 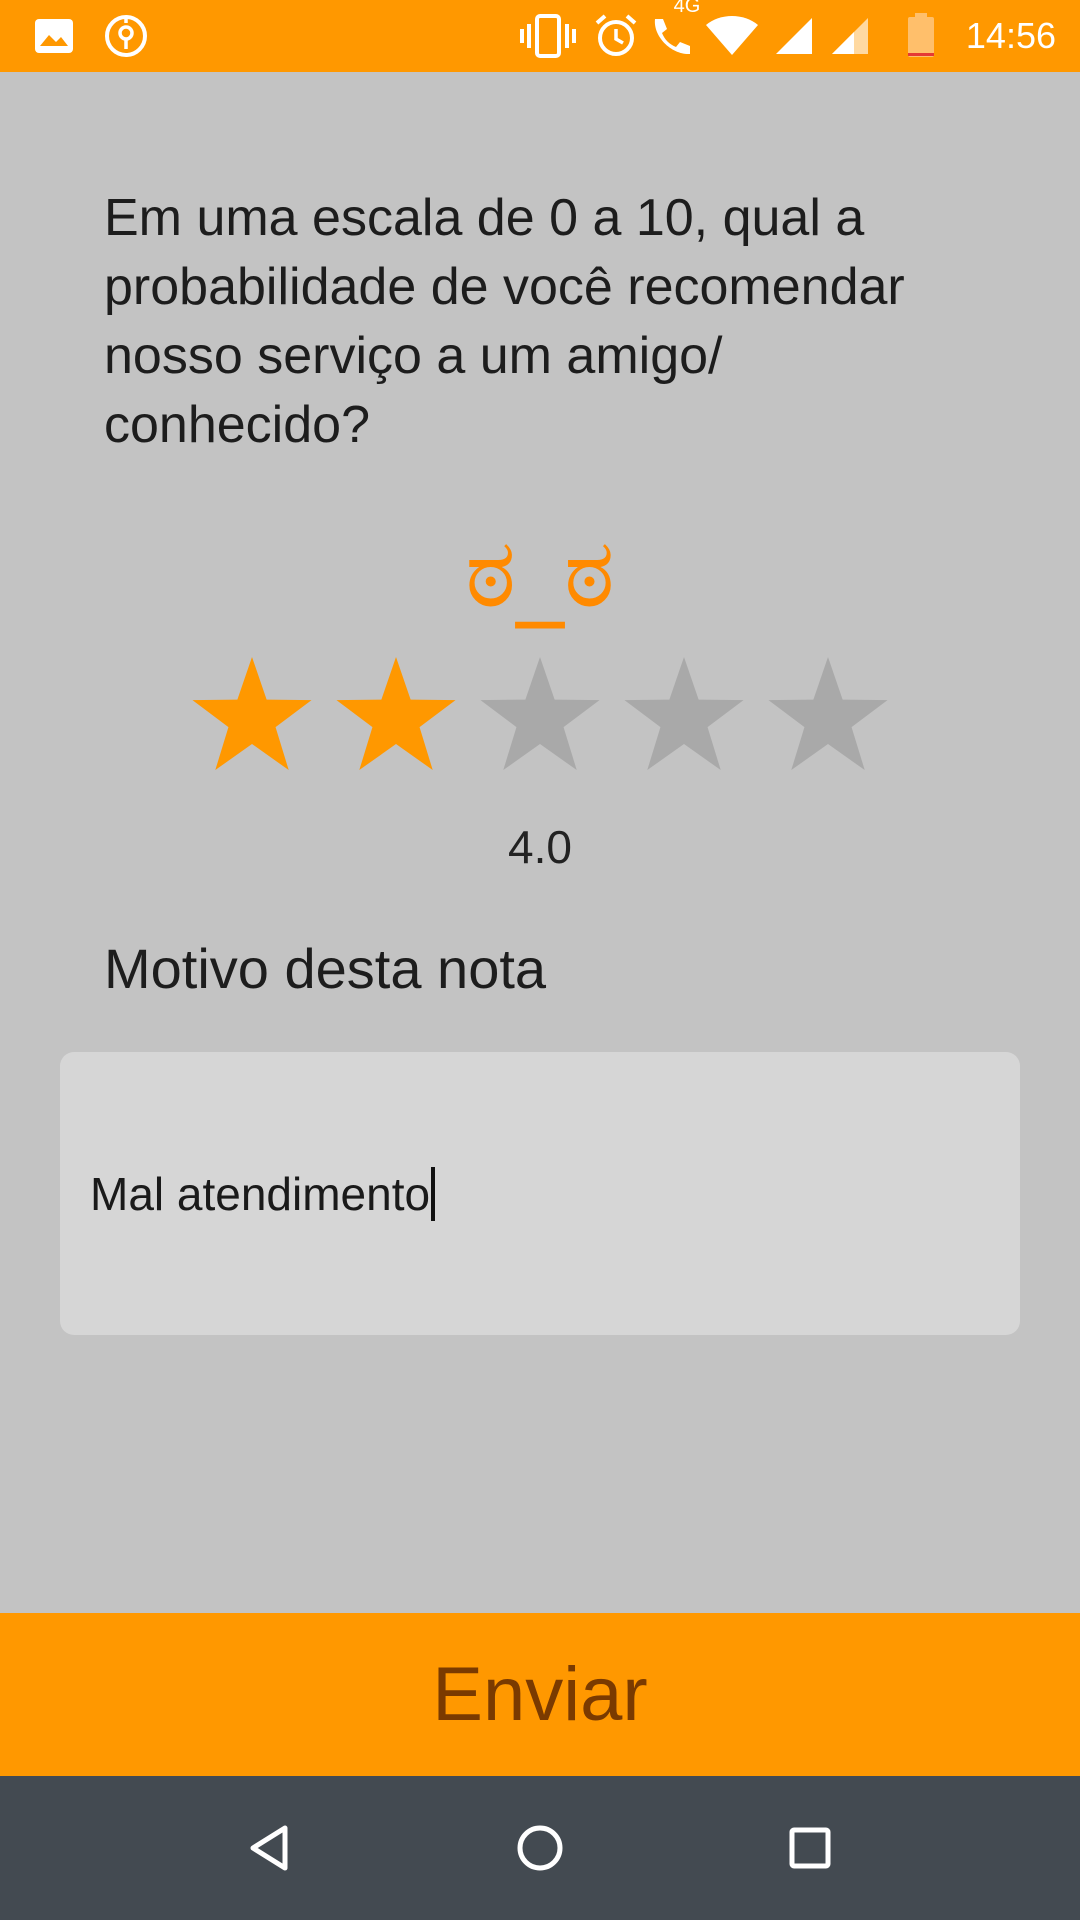 What do you see at coordinates (616, 36) in the screenshot?
I see `alarm-icon` at bounding box center [616, 36].